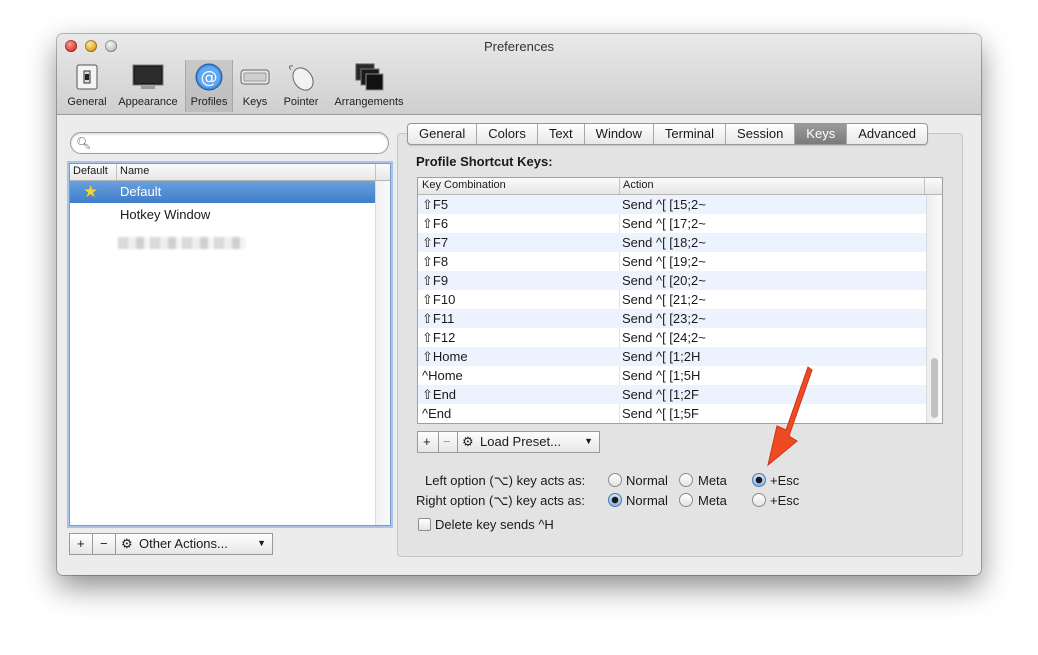  I want to click on keyboard-icon, so click(255, 77).